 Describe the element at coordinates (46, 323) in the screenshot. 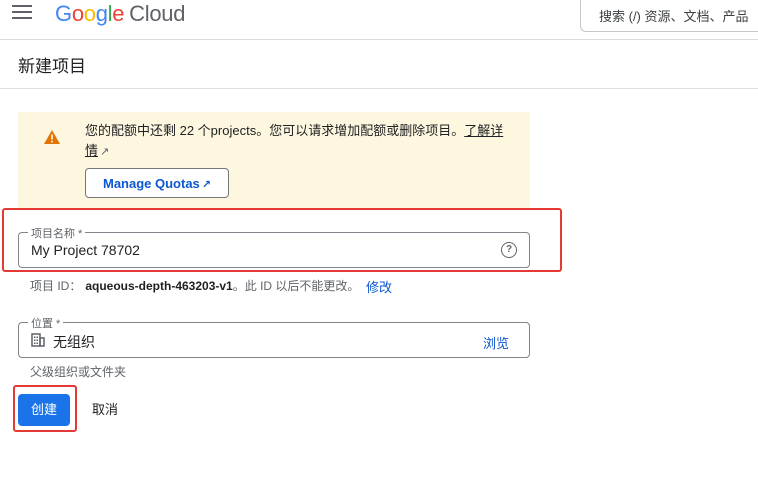

I see `location-label: 位置 *` at that location.